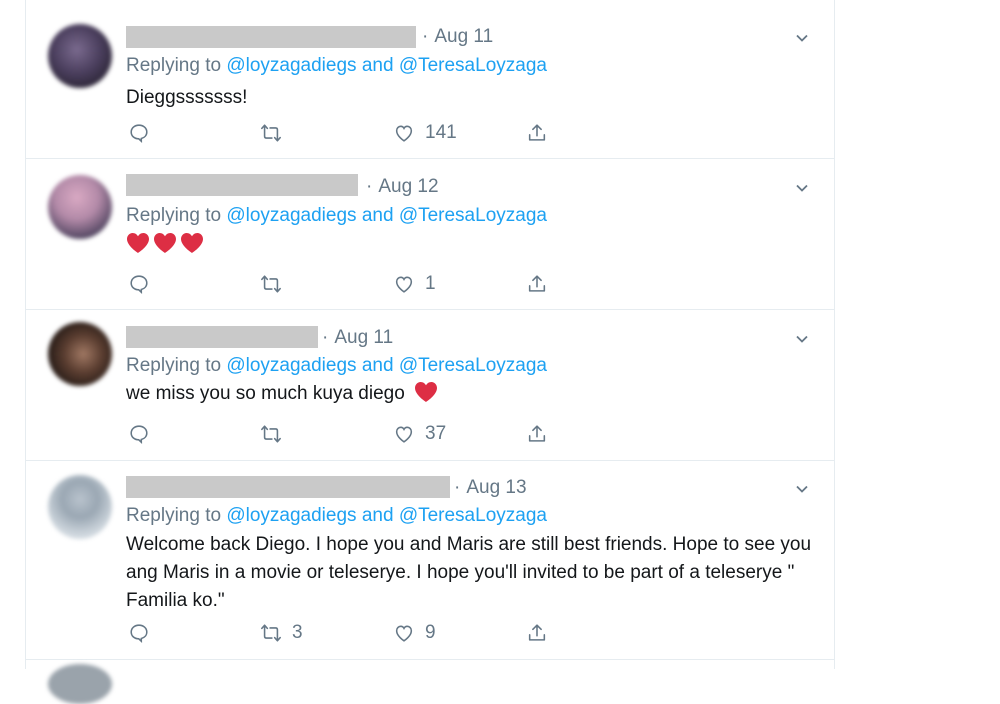  Describe the element at coordinates (425, 133) in the screenshot. I see `like-button: 141` at that location.